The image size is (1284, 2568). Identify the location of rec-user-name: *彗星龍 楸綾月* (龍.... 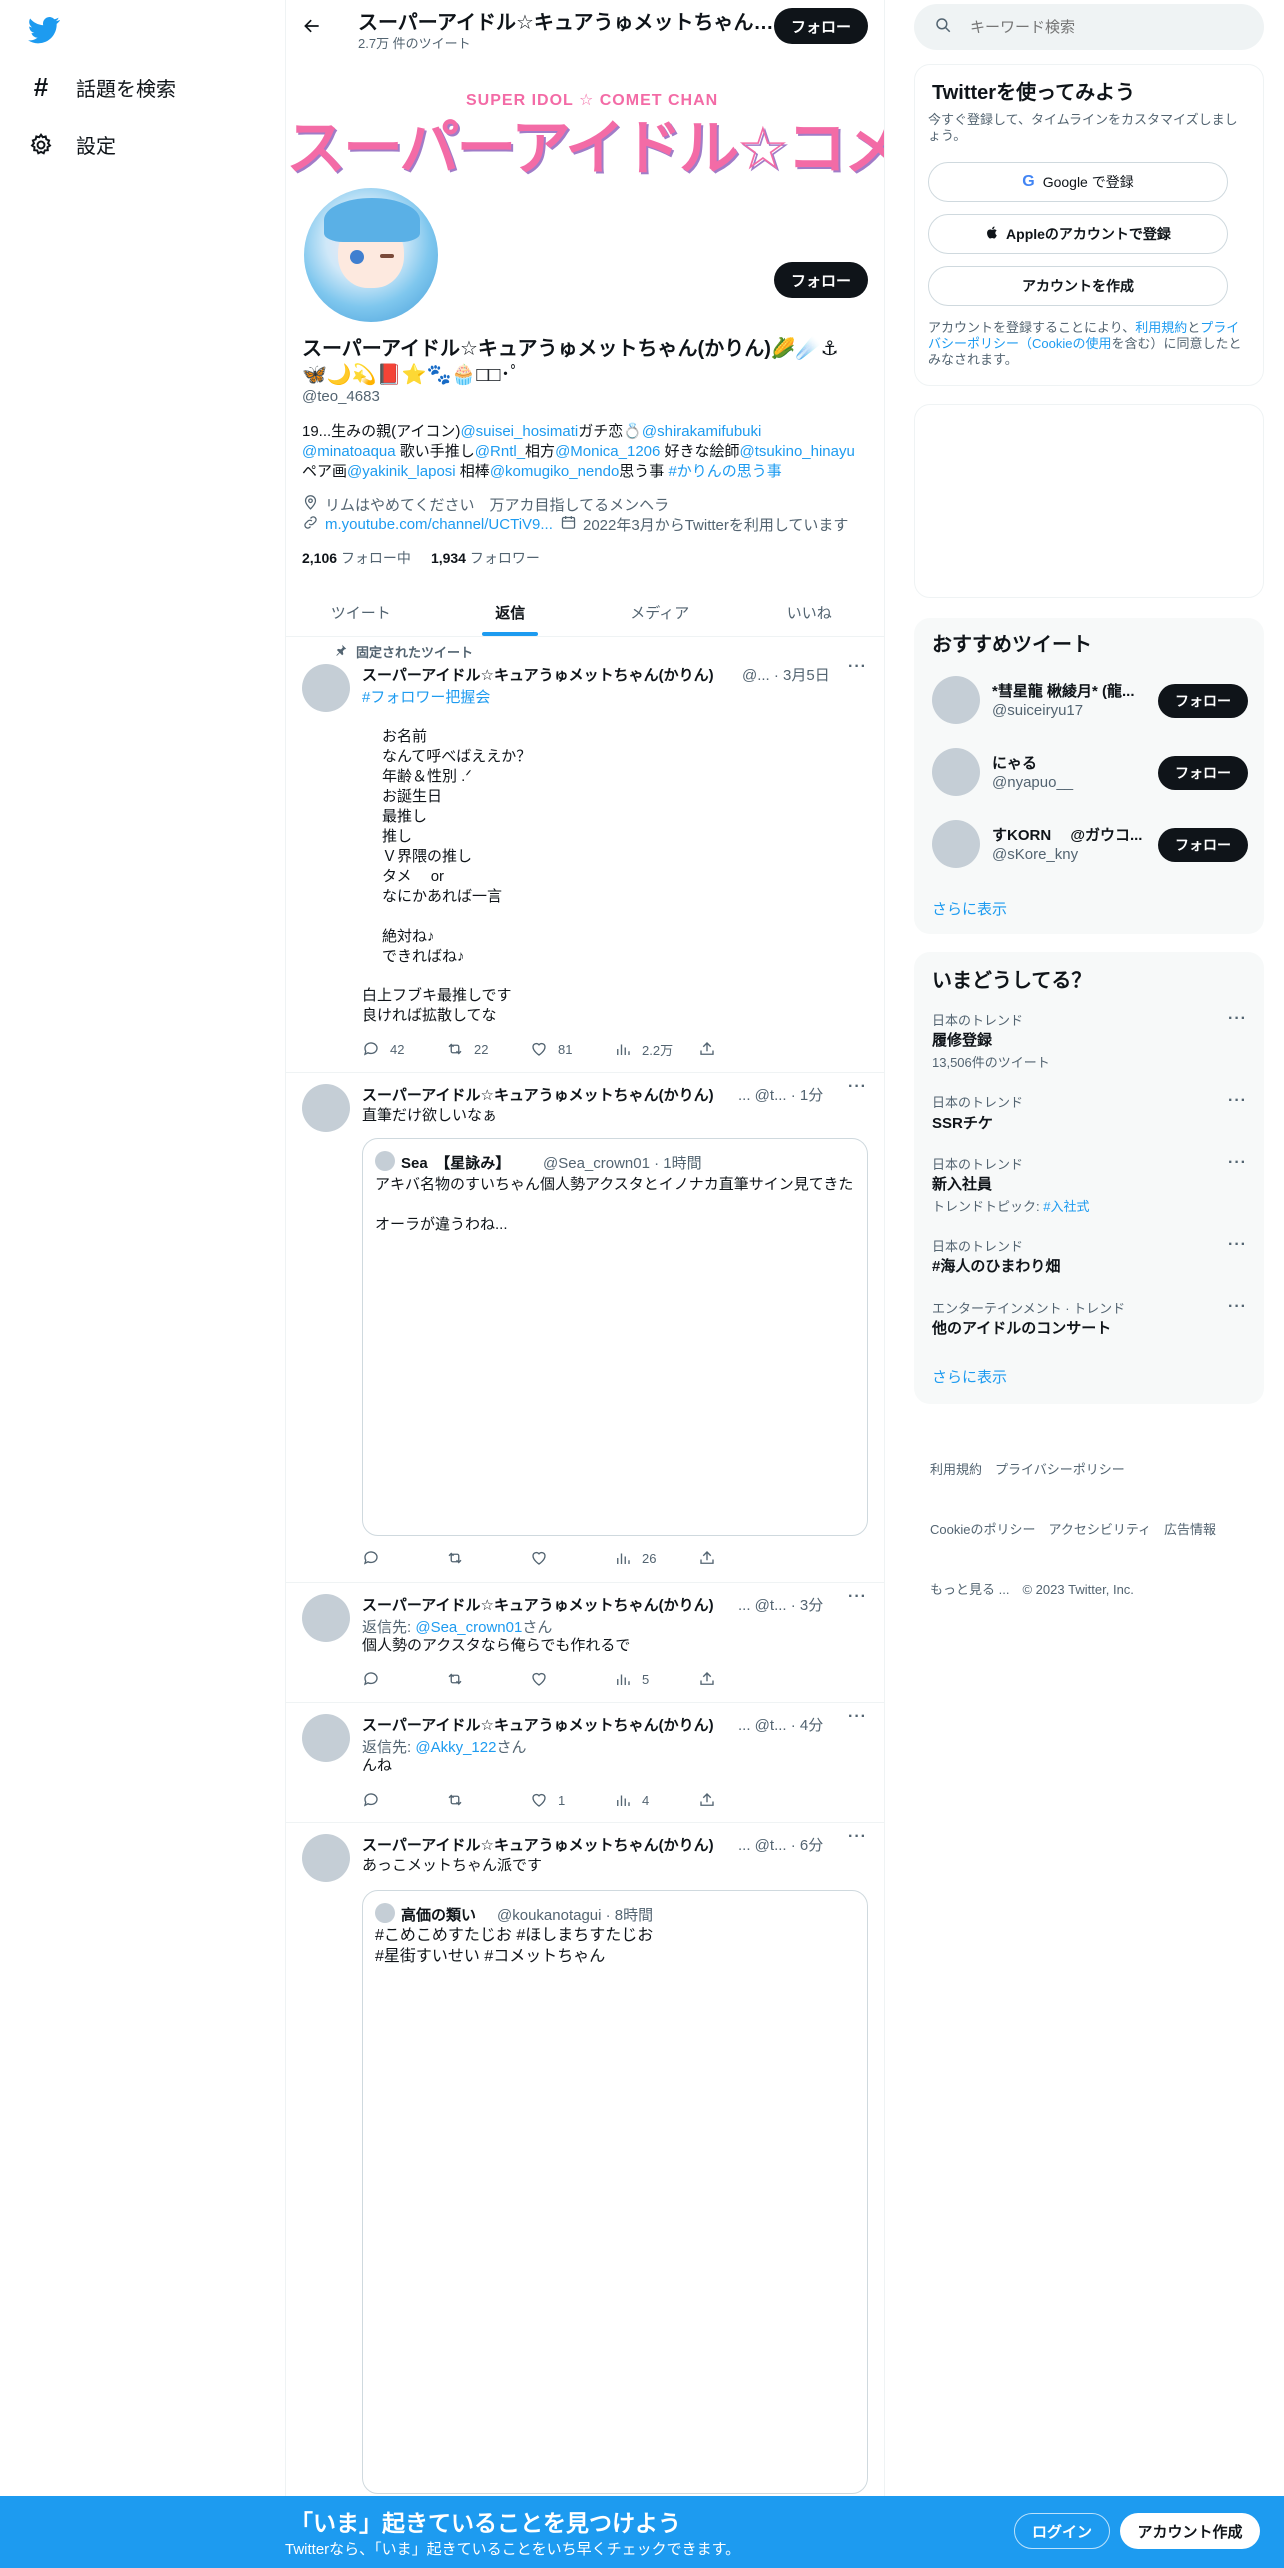
(1067, 690).